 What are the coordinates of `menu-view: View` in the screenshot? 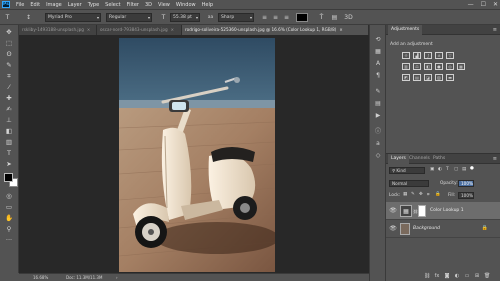 It's located at (164, 5).